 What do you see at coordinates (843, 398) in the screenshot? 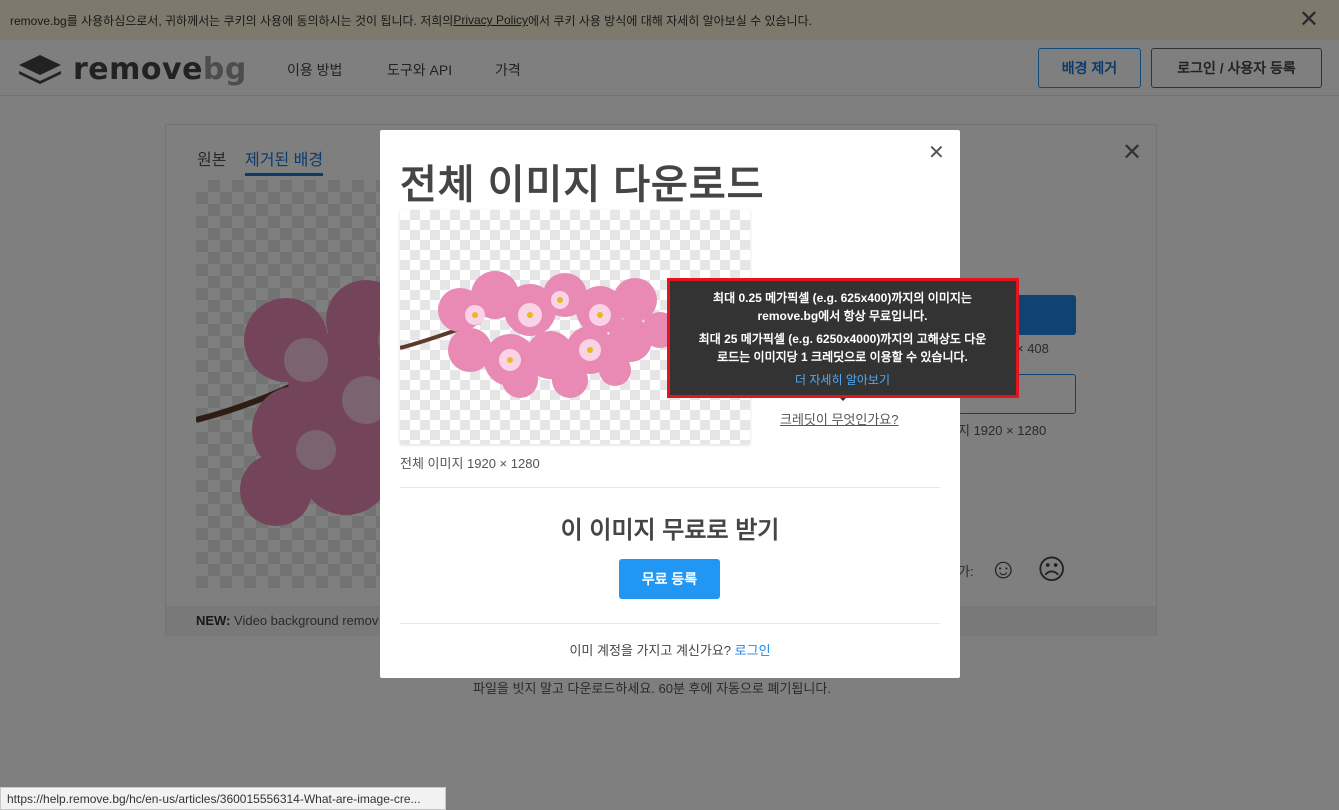
I see `tooltip-arrow` at bounding box center [843, 398].